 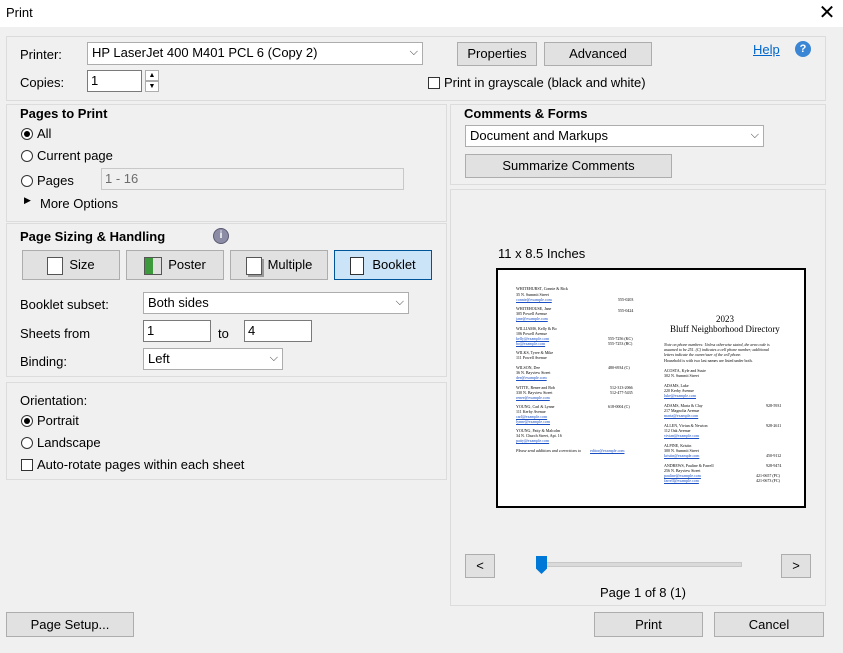 I want to click on poster-button: Poster, so click(x=175, y=265).